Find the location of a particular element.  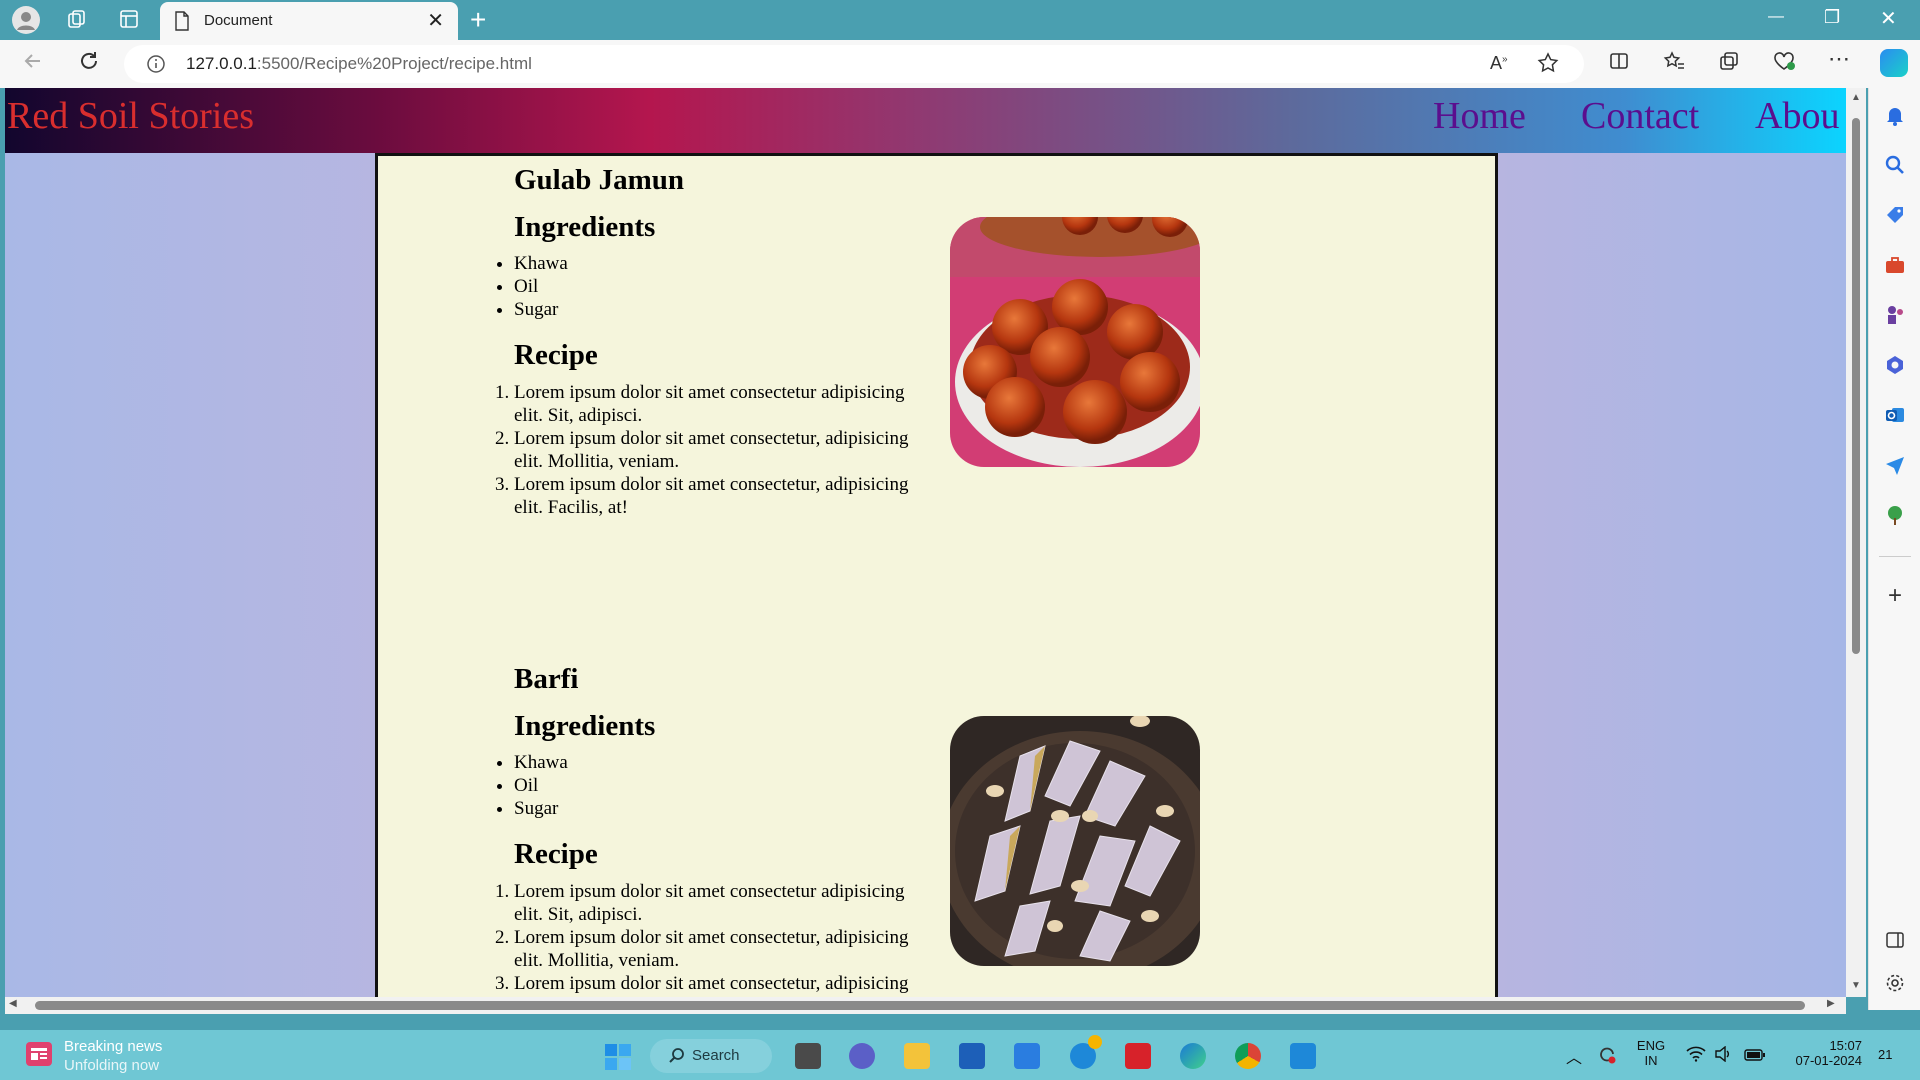

scroll-down-icon: ▼ is located at coordinates (1856, 985).